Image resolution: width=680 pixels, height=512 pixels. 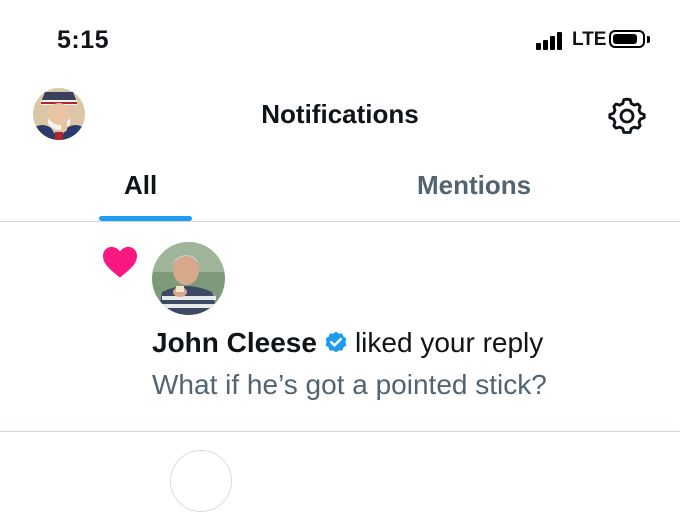 I want to click on user-name: John Cleese, so click(x=234, y=342).